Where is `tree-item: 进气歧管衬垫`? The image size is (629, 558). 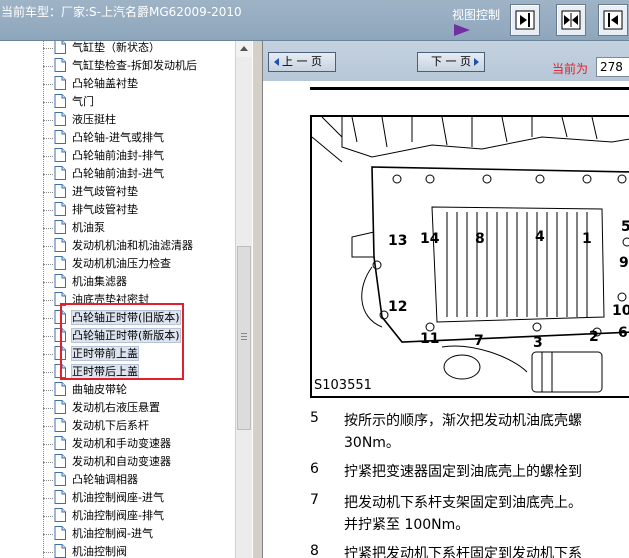 tree-item: 进气歧管衬垫 is located at coordinates (96, 192).